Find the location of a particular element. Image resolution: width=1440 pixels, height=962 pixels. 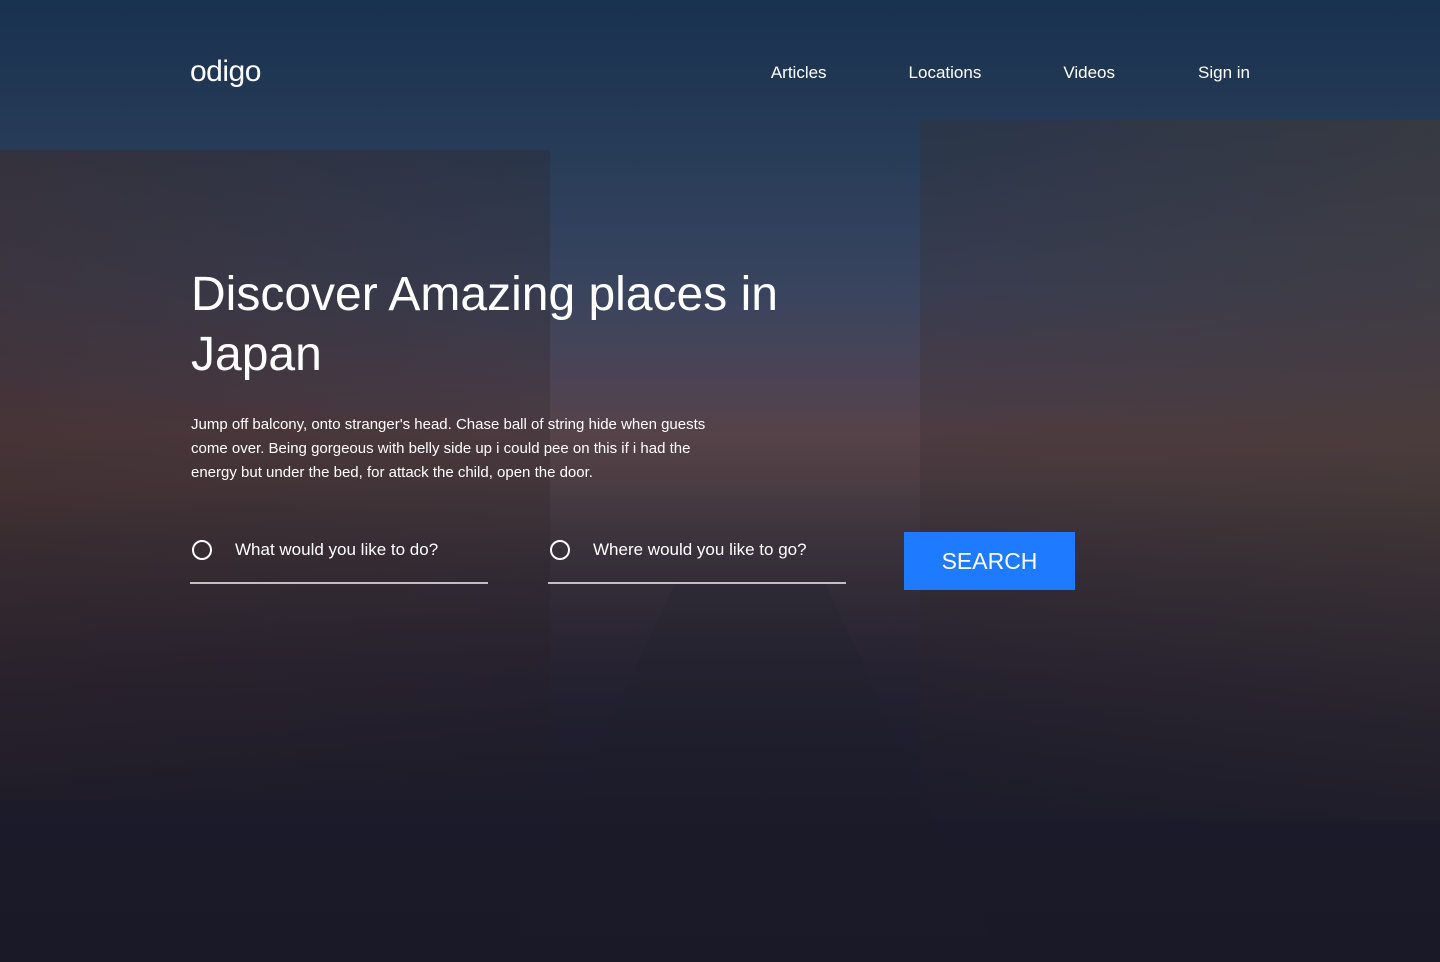

location-search-field is located at coordinates (697, 558).